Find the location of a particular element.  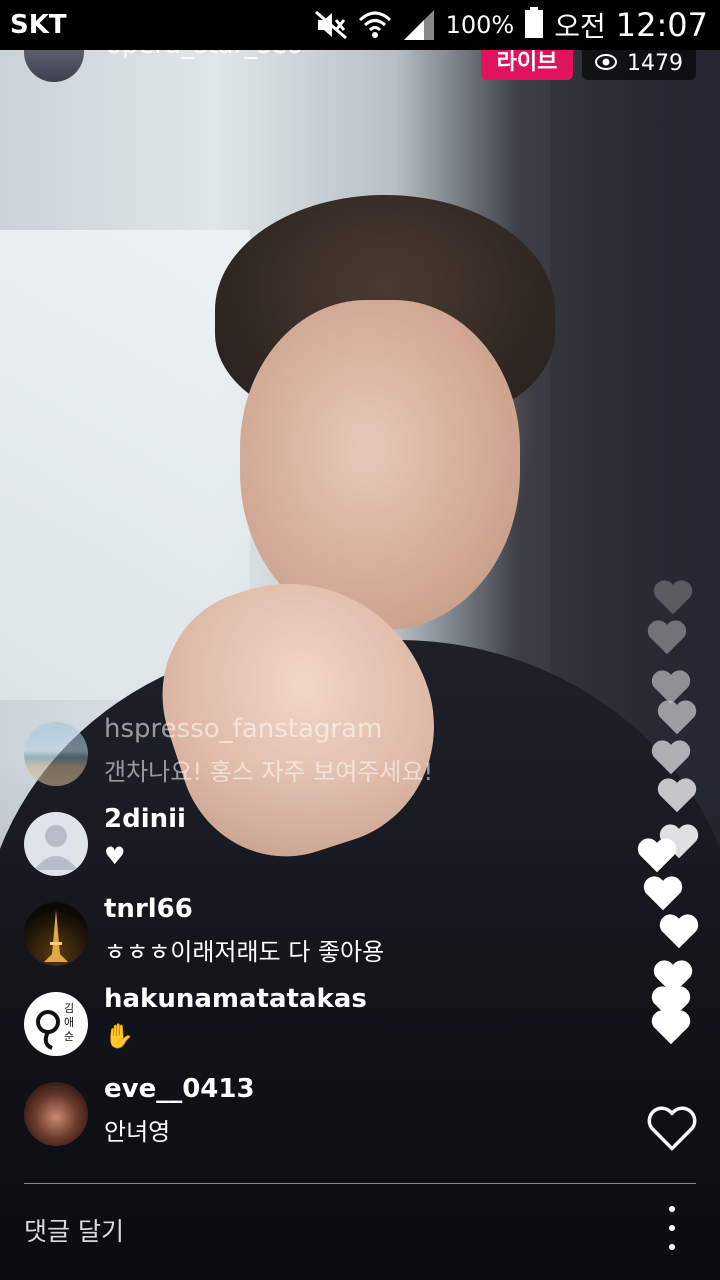

wifi-icon is located at coordinates (375, 25).